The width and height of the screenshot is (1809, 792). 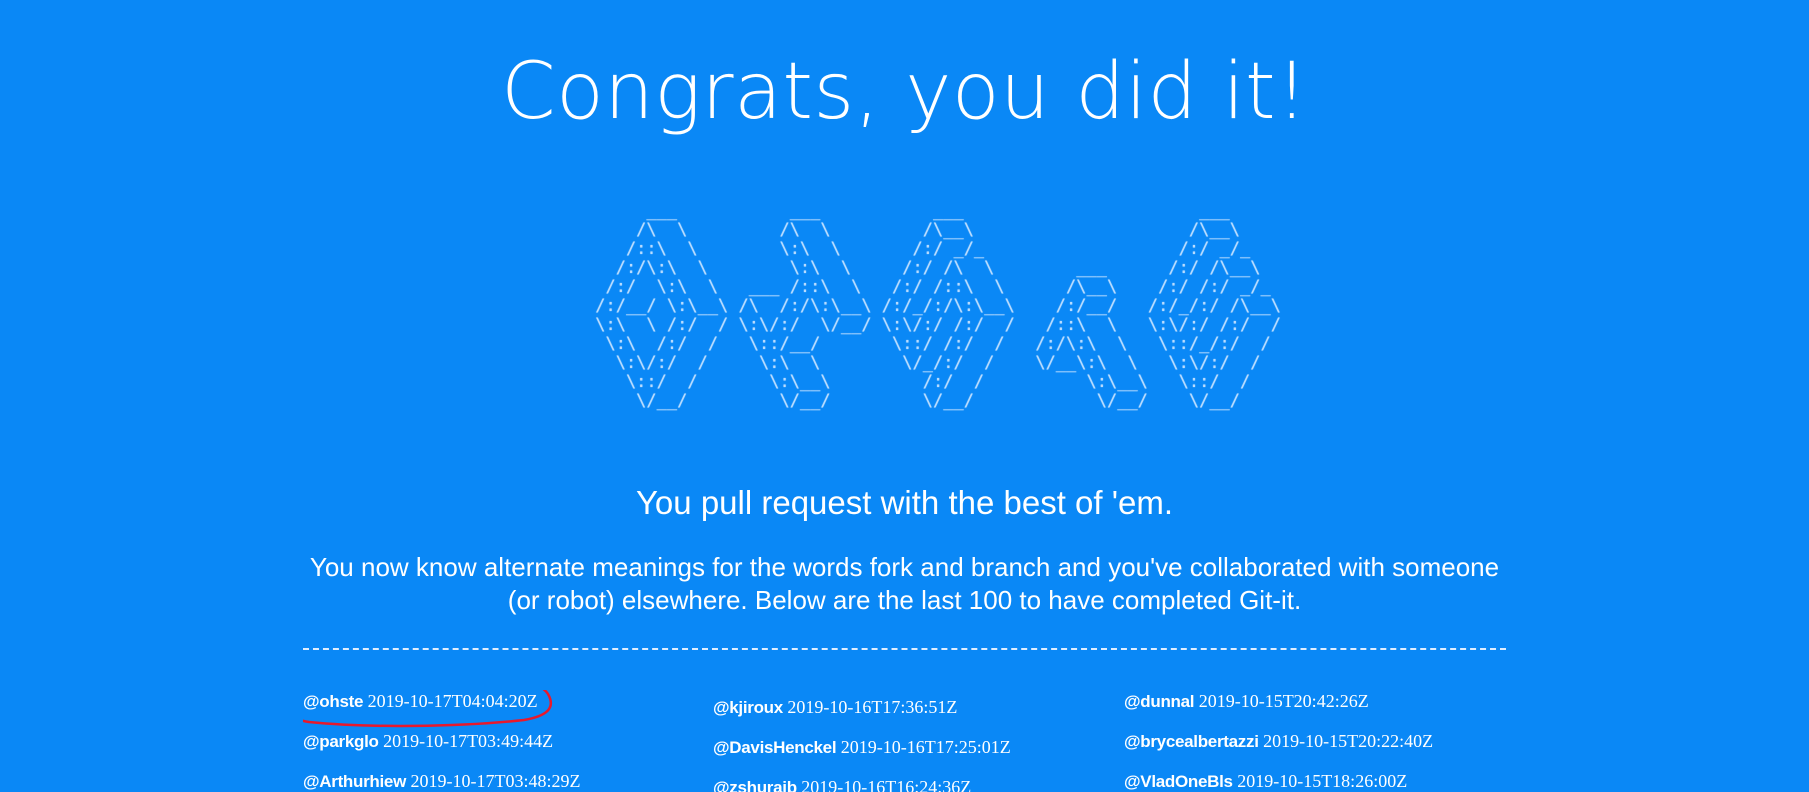 I want to click on completion-entry: @ohste 2019-10-17T04:04:20Z, so click(x=428, y=709).